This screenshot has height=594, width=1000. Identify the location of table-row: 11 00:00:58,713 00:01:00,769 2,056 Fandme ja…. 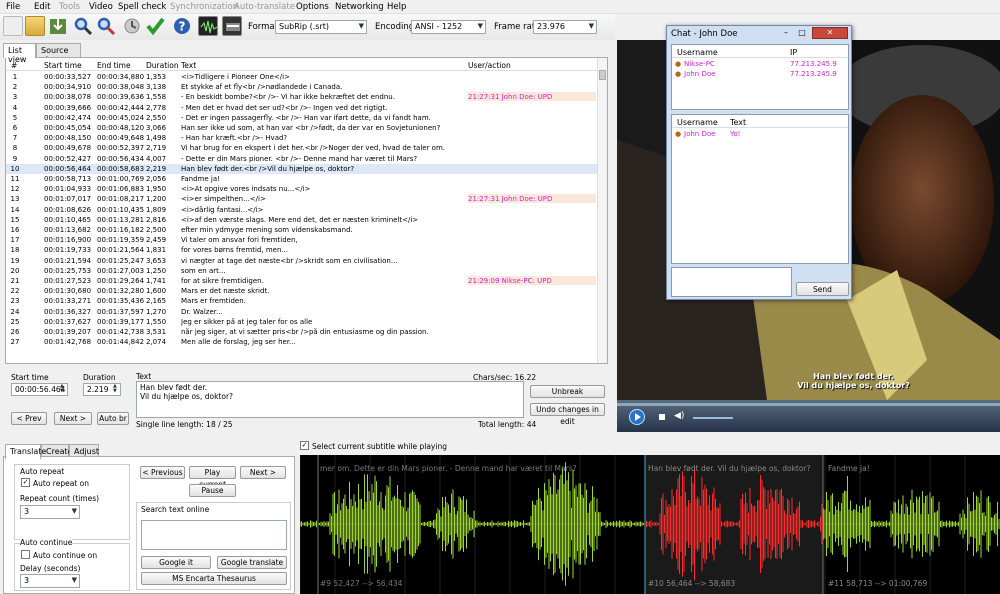
(302, 179).